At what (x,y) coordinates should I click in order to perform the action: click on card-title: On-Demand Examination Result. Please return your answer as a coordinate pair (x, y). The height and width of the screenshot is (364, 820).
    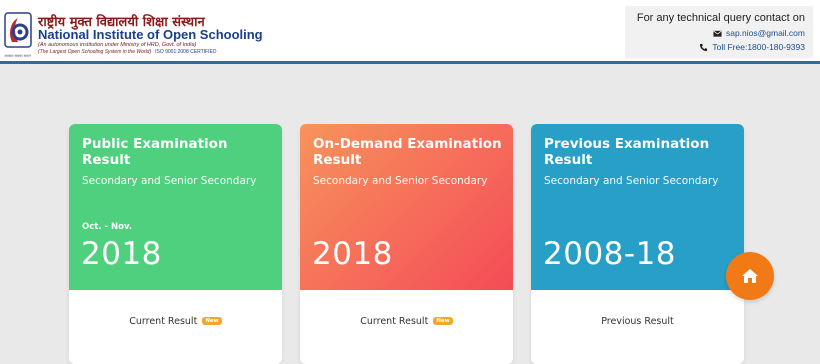
    Looking at the image, I should click on (407, 152).